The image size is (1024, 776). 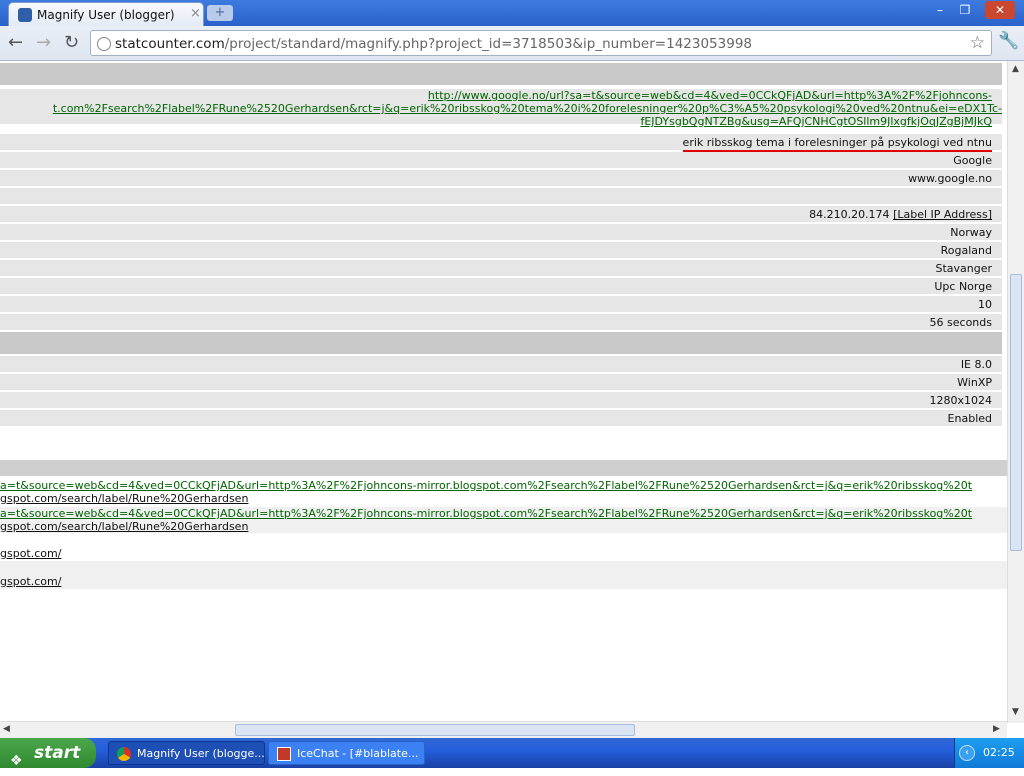 I want to click on browser-titlebar: Magnify User (blogger) × + – ❐ ✕, so click(x=512, y=13).